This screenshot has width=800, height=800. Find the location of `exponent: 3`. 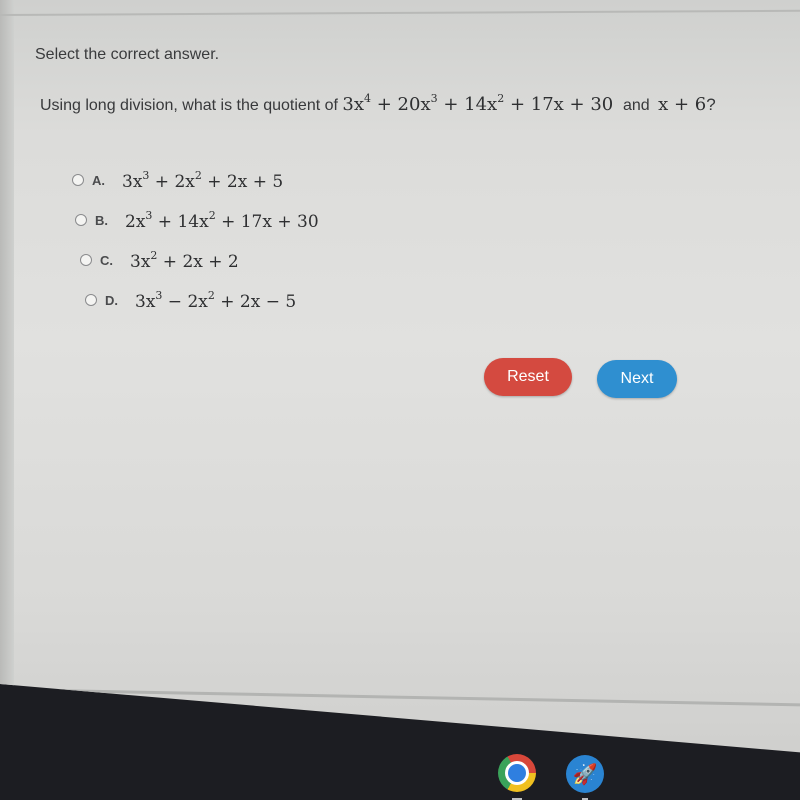

exponent: 3 is located at coordinates (434, 98).